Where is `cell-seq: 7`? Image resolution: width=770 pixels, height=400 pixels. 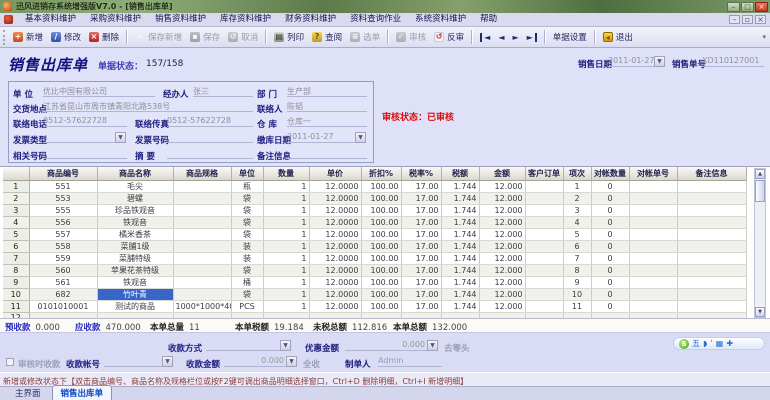 cell-seq: 7 is located at coordinates (577, 258).